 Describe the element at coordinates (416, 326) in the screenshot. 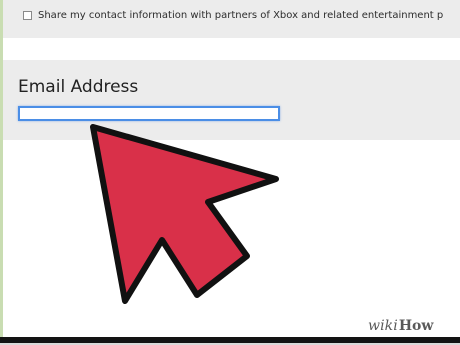

I see `watermark-how: How` at that location.